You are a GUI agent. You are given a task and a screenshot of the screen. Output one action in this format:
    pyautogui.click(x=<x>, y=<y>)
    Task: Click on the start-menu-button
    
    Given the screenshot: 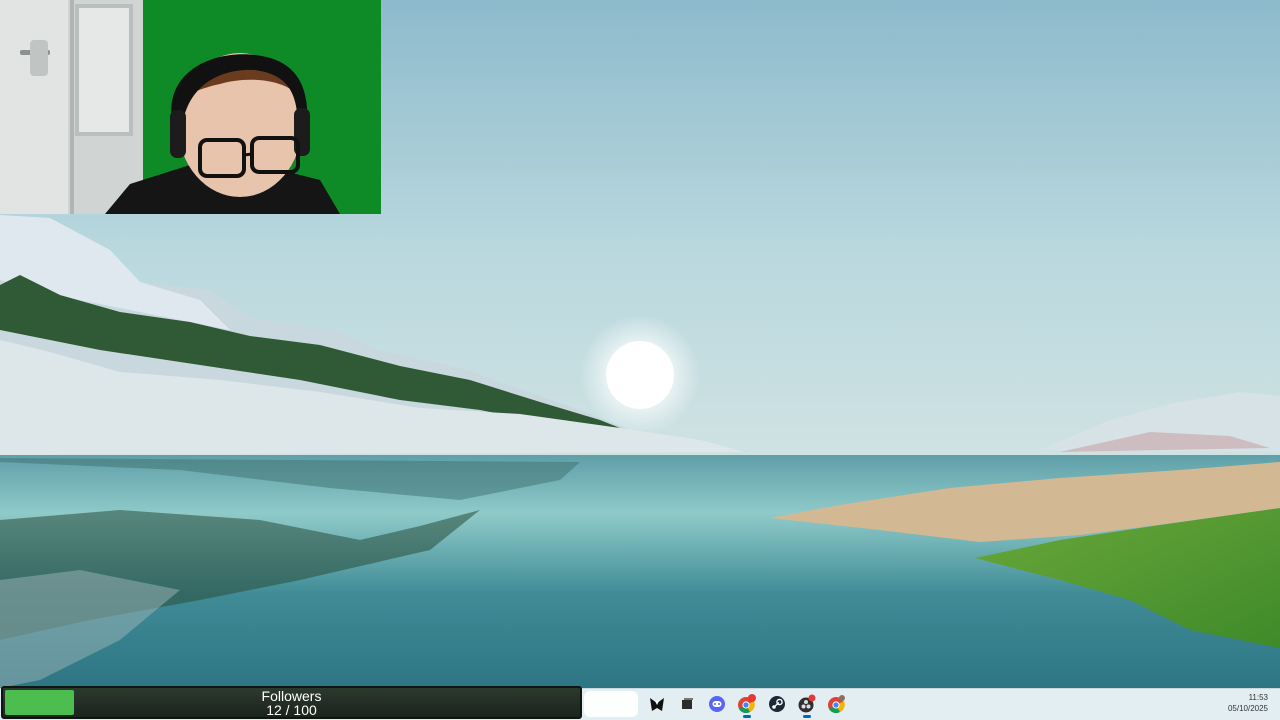 What is the action you would take?
    pyautogui.click(x=611, y=704)
    